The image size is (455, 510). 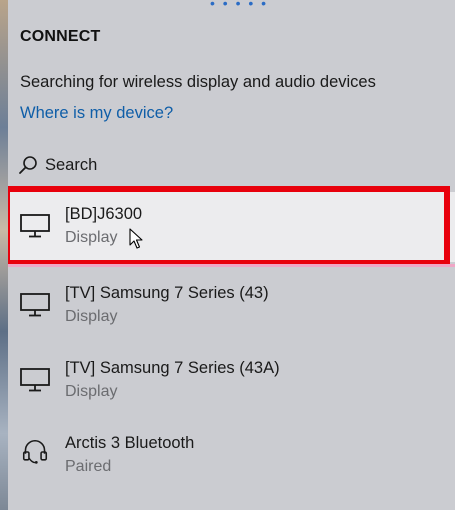 What do you see at coordinates (231, 456) in the screenshot?
I see `device-item-arctis-3: Arctis 3 Bluetooth Paired` at bounding box center [231, 456].